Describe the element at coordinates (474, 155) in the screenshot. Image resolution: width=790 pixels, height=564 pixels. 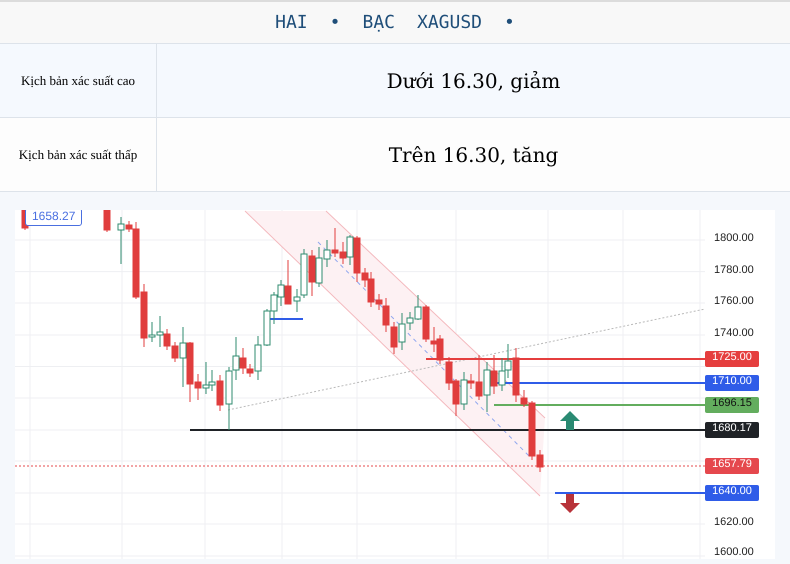
I see `scenario-value: Trên 16.30, tăng` at that location.